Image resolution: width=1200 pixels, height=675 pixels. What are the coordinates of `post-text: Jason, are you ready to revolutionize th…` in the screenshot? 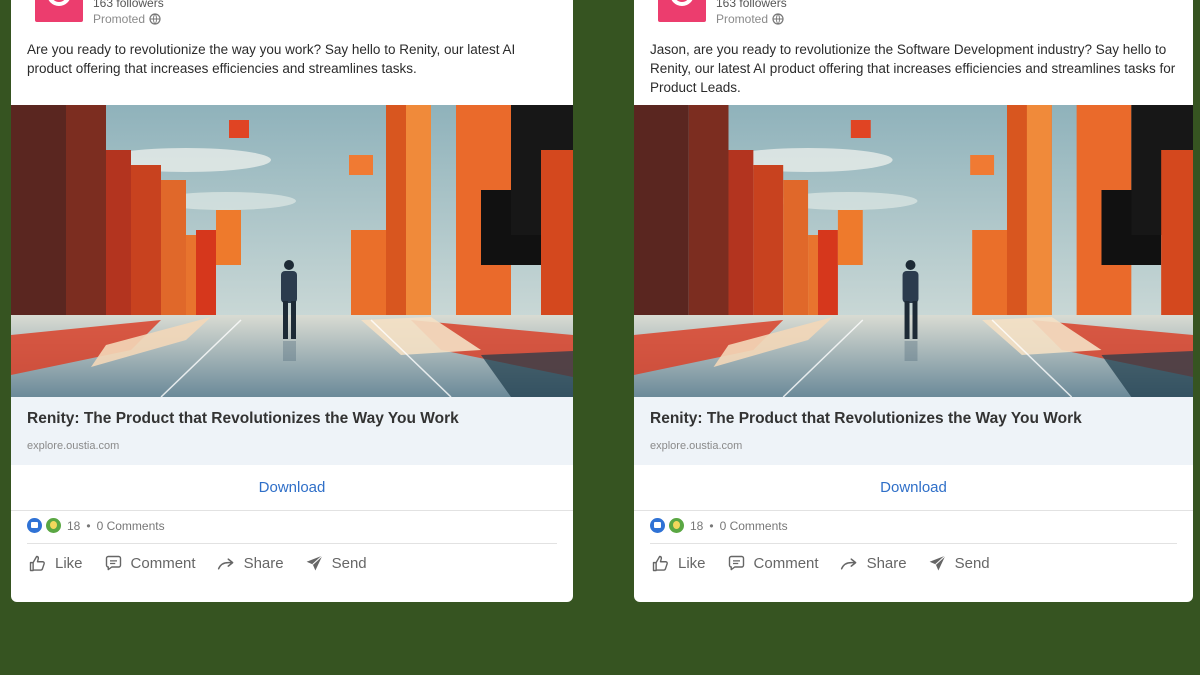 It's located at (913, 68).